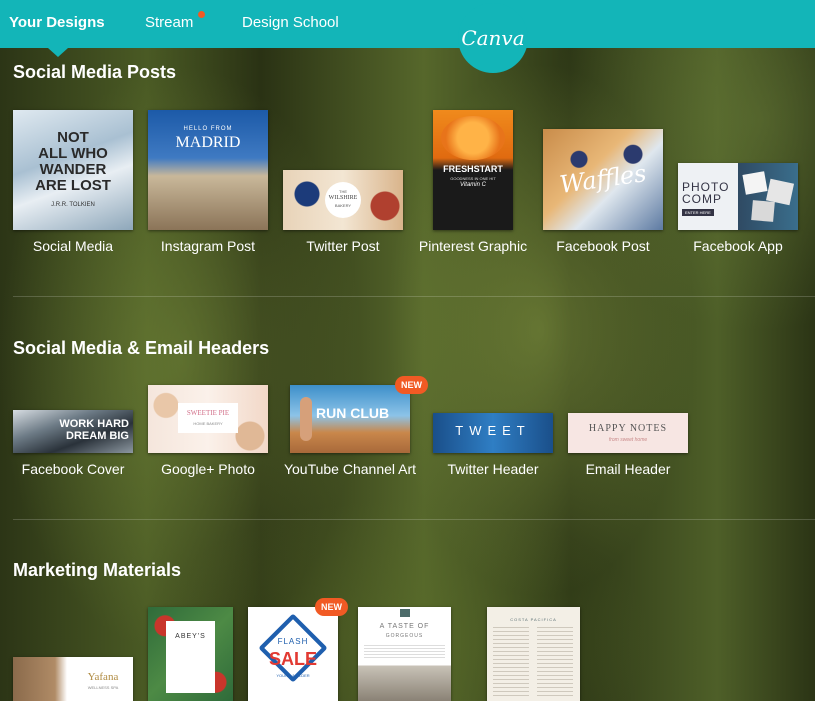 The image size is (815, 701). I want to click on thumb-small-text: ENTER HERE, so click(698, 212).